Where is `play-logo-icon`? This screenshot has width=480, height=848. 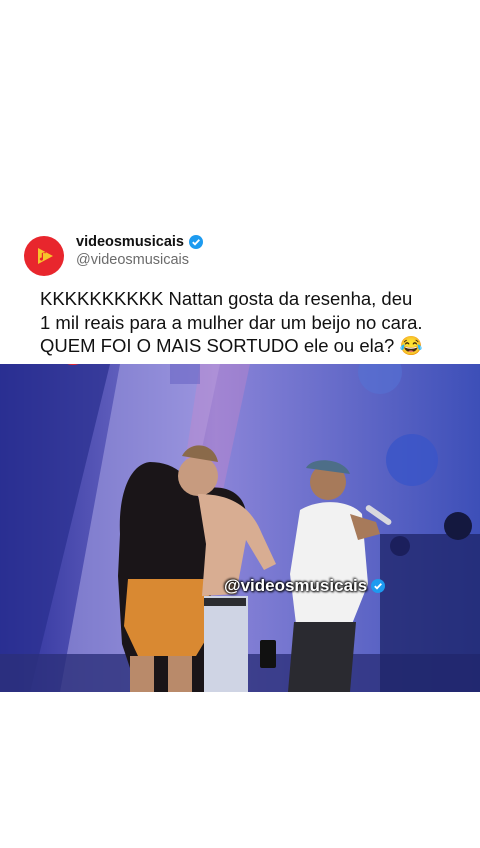 play-logo-icon is located at coordinates (45, 256).